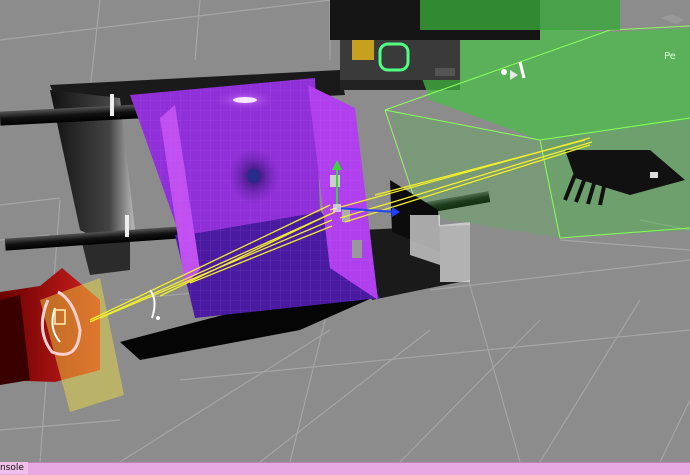 The height and width of the screenshot is (475, 690). What do you see at coordinates (245, 100) in the screenshot?
I see `light-fixture` at bounding box center [245, 100].